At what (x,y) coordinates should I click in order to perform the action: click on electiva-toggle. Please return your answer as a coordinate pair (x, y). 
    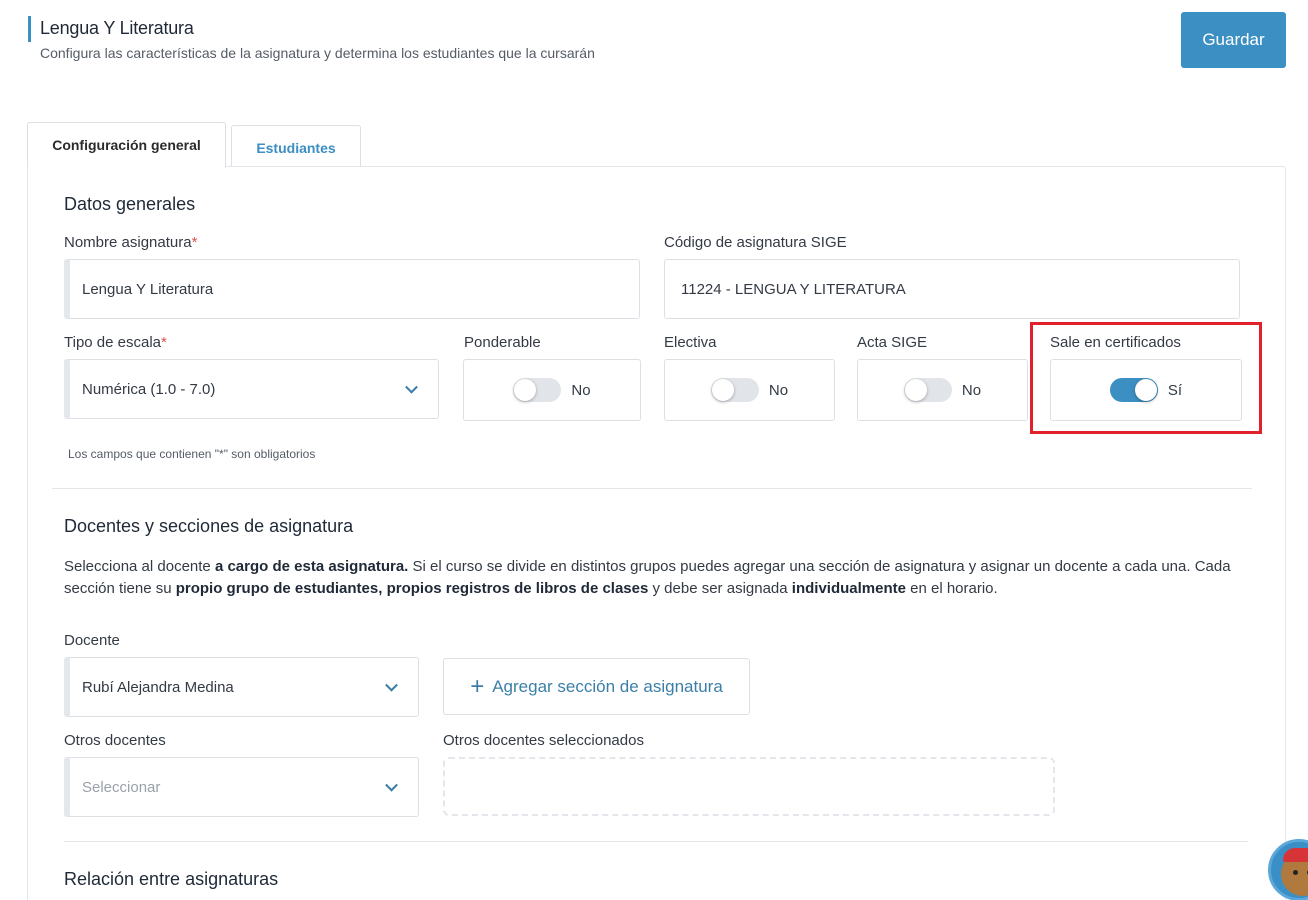
    Looking at the image, I should click on (734, 390).